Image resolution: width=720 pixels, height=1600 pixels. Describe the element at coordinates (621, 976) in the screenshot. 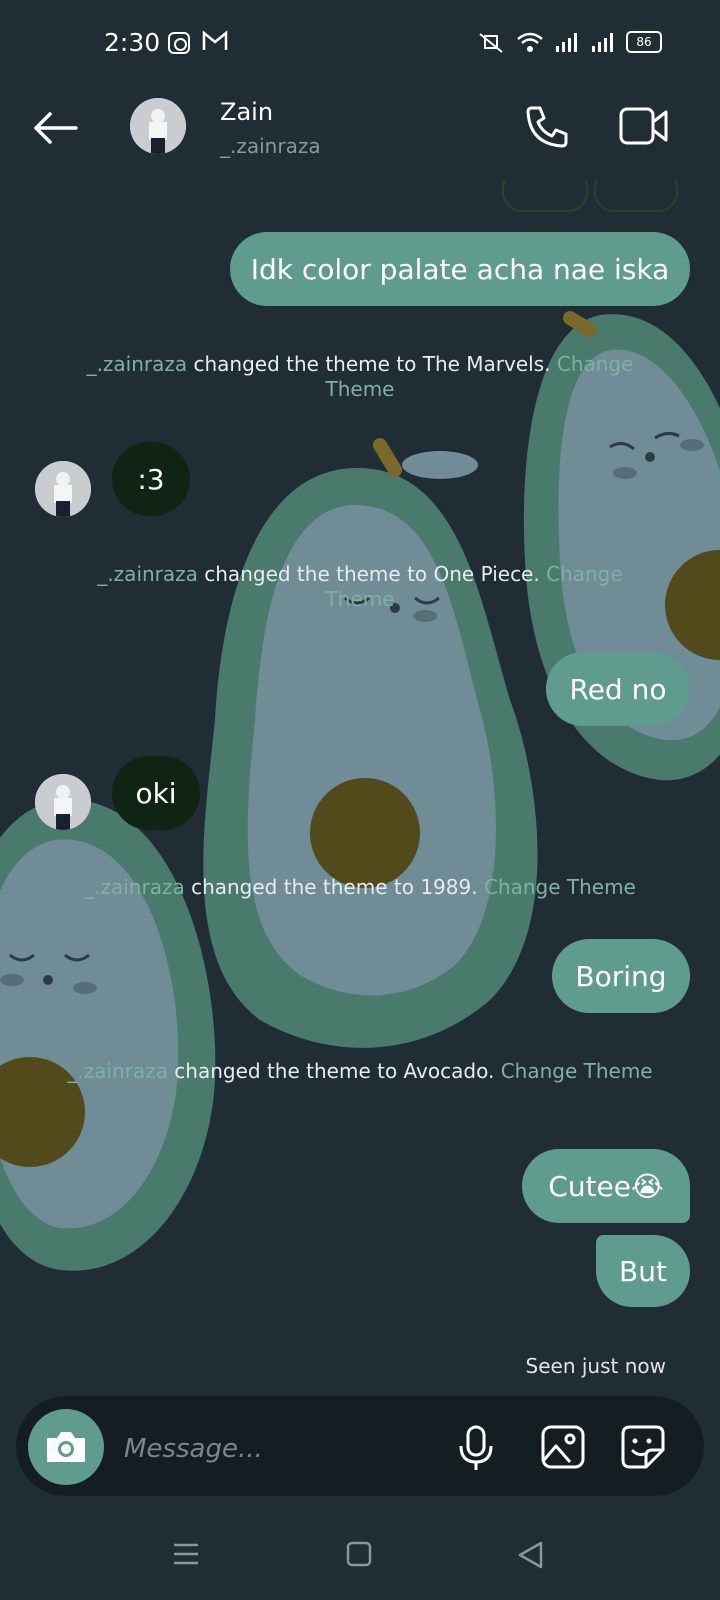

I see `message-outgoing: Boring` at that location.